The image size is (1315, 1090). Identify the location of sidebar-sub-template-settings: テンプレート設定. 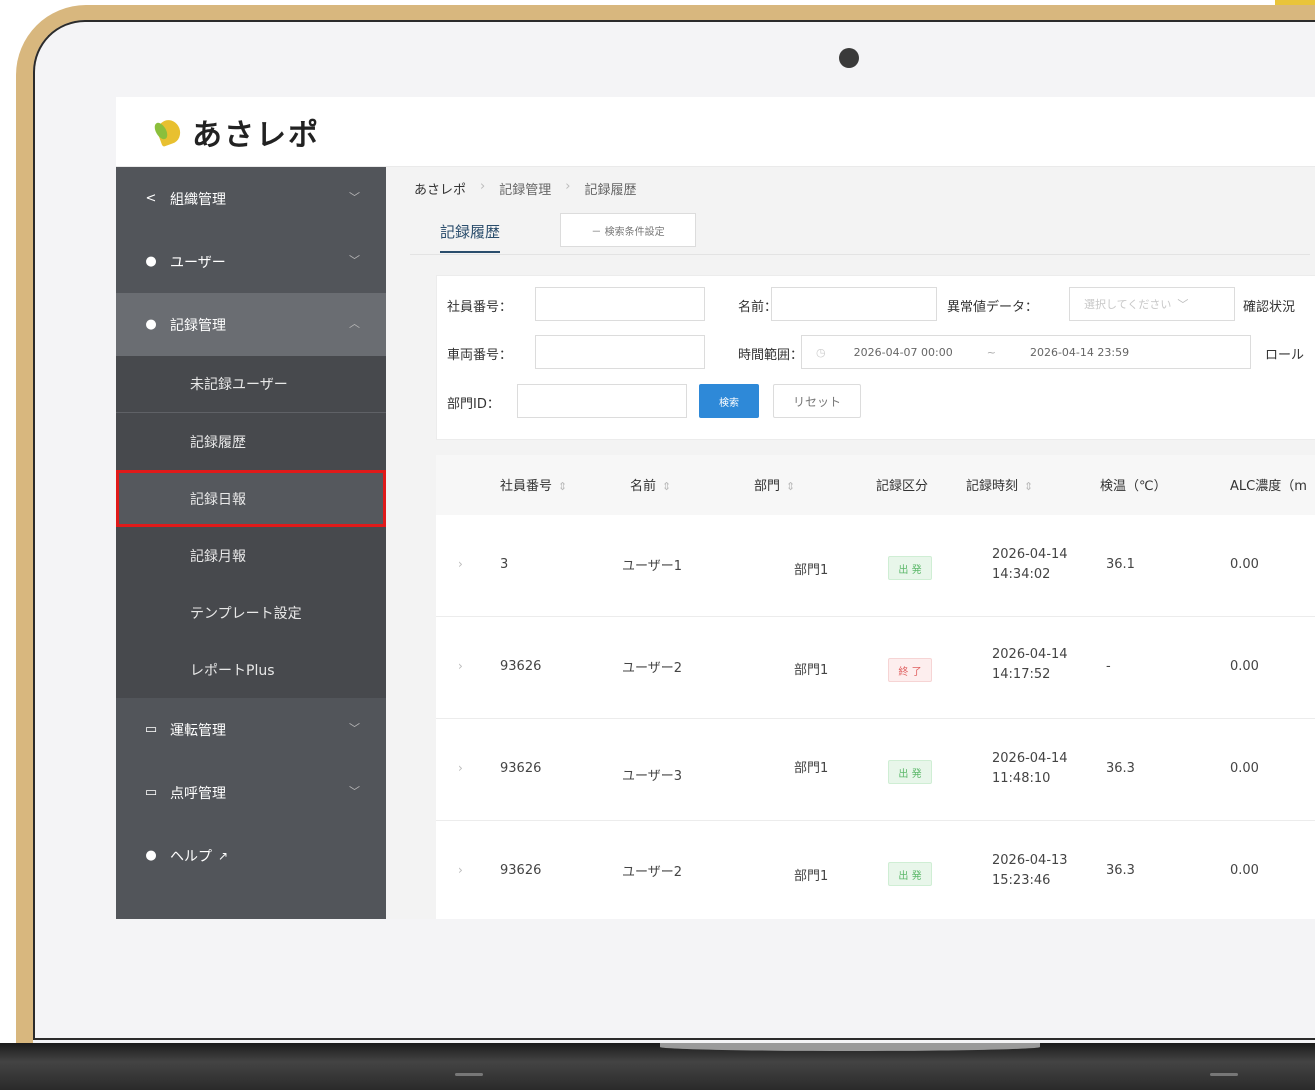
(251, 612).